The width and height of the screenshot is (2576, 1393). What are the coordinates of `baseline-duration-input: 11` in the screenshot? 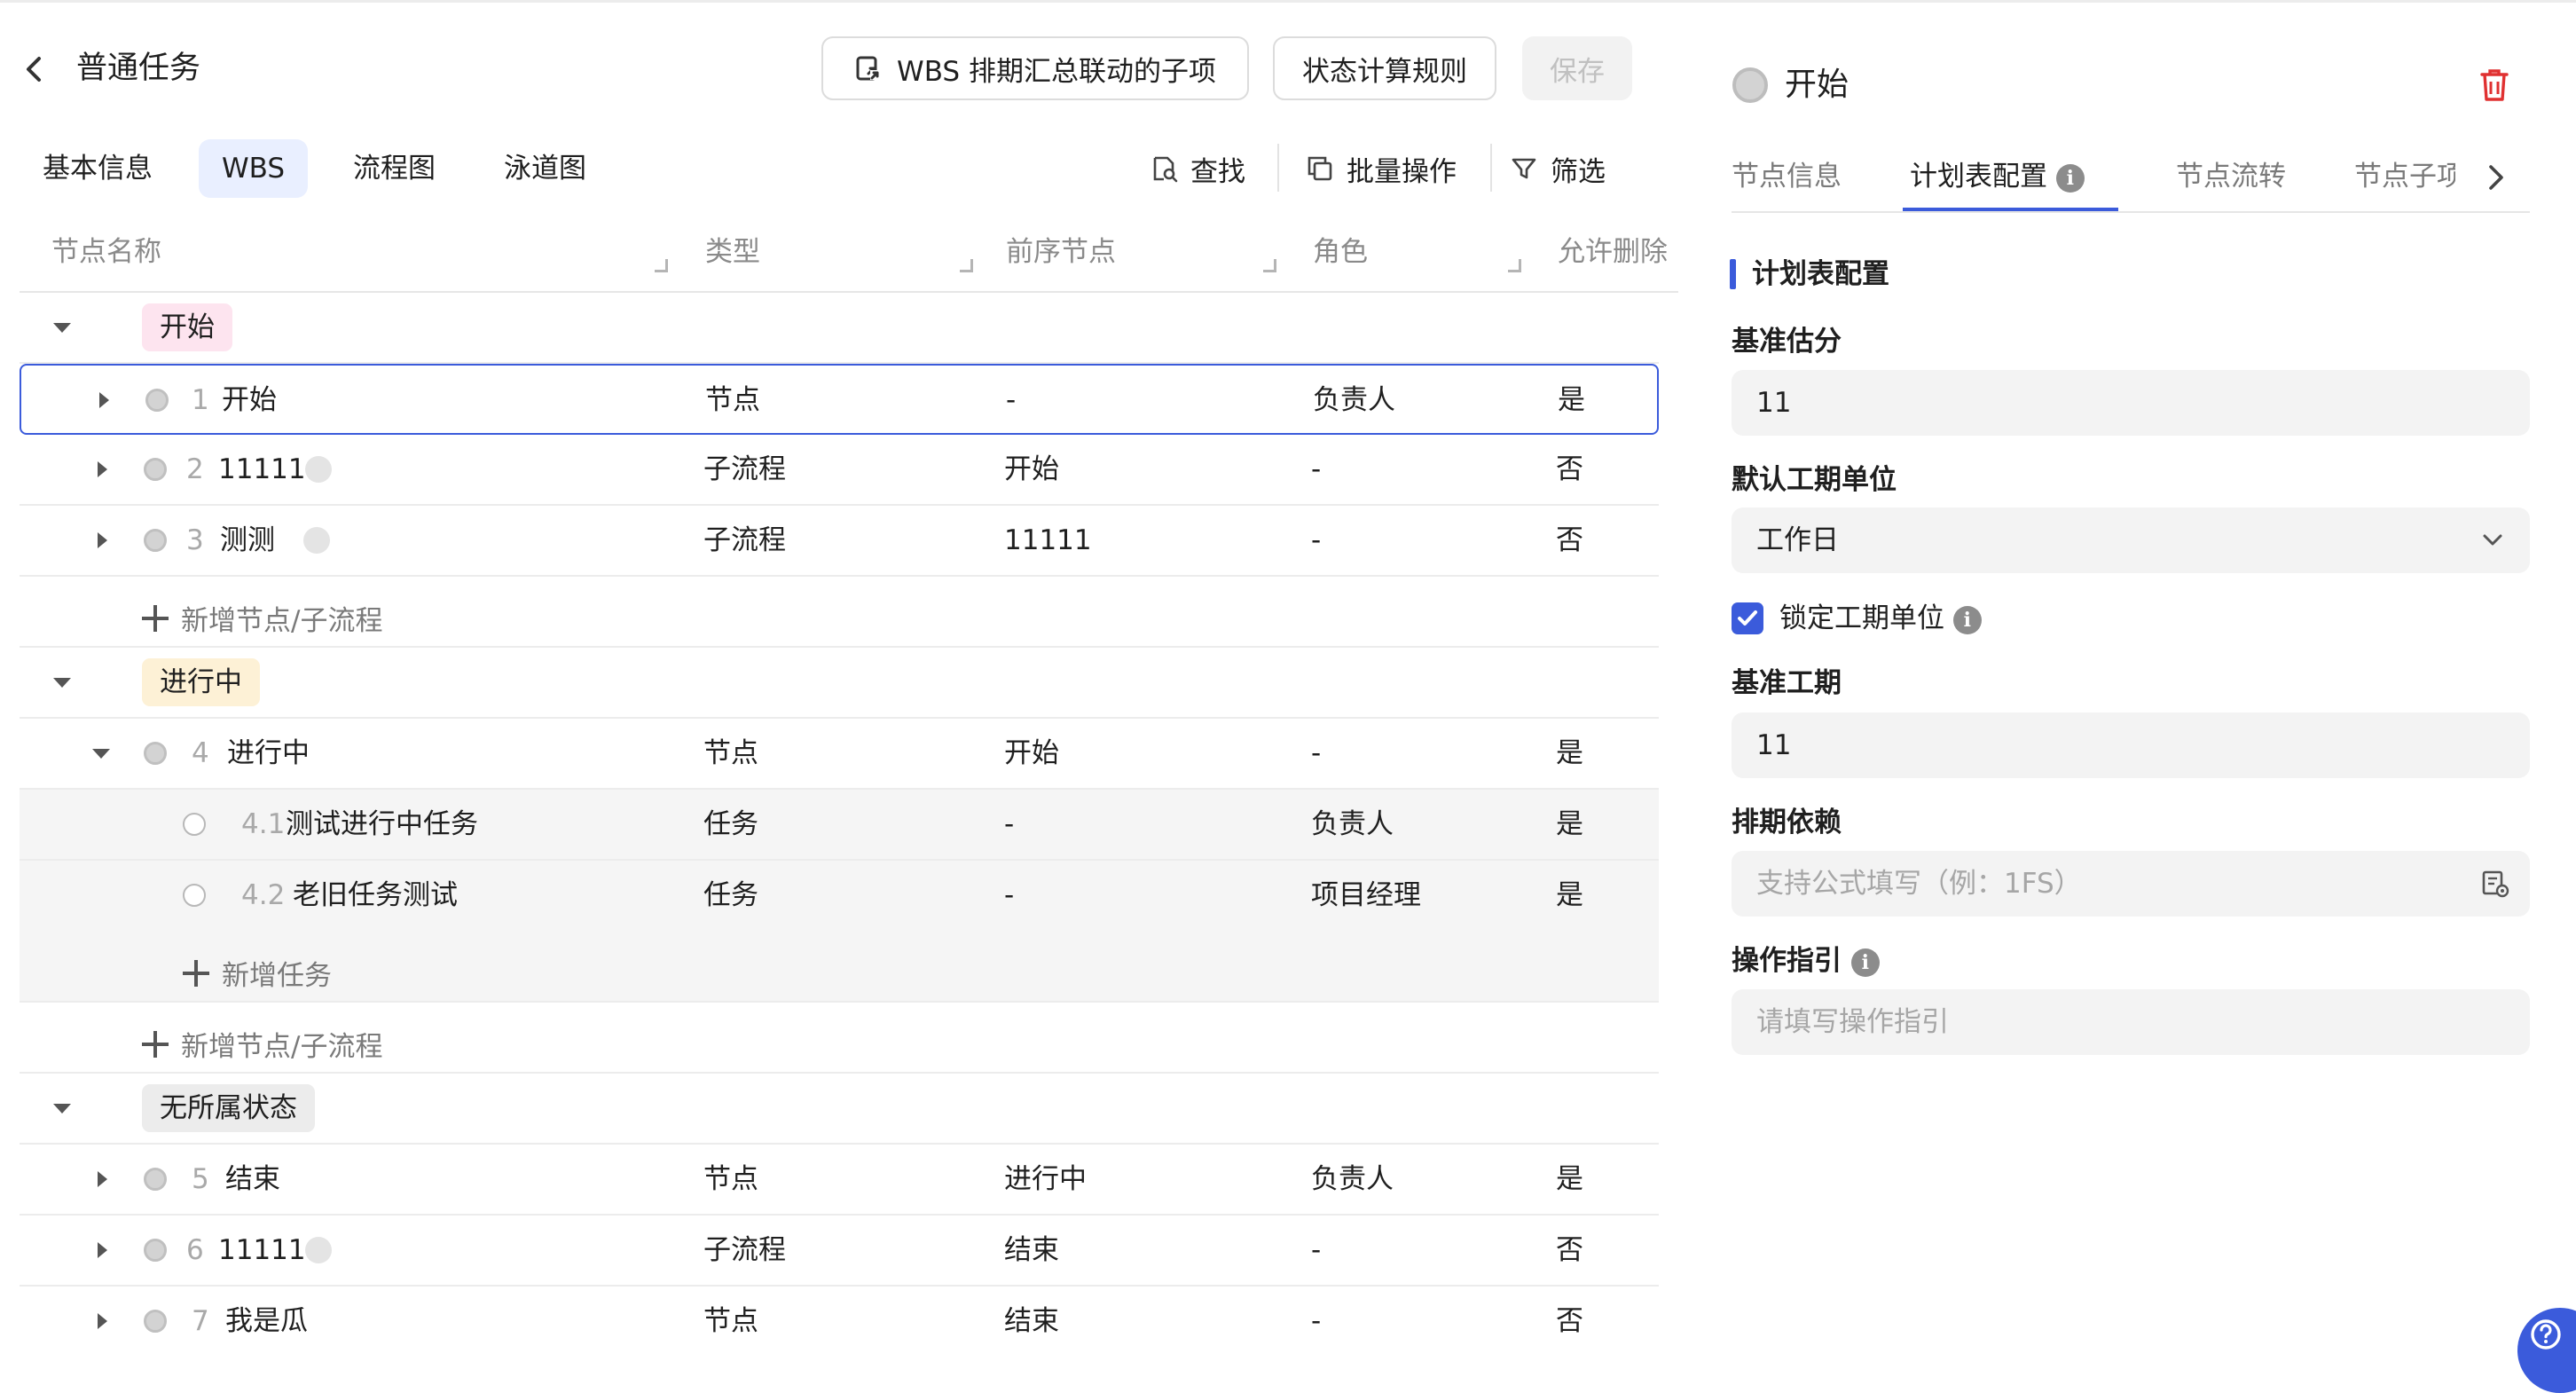 It's located at (2131, 745).